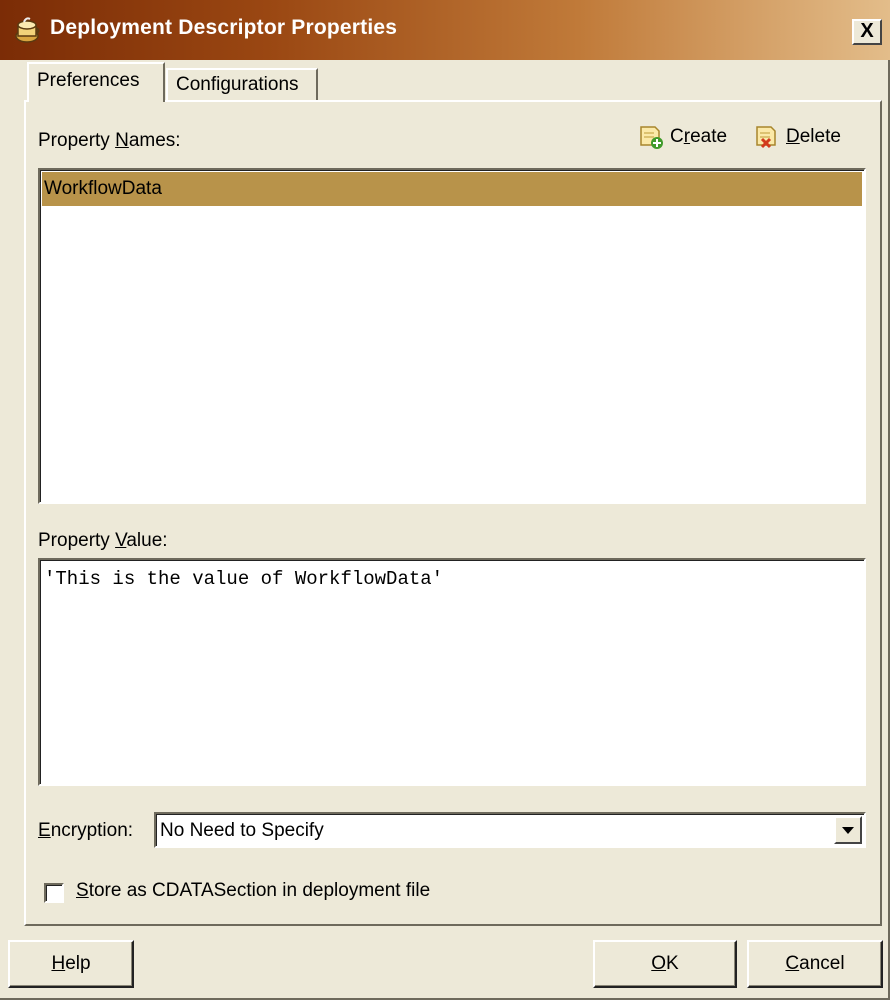 This screenshot has height=1000, width=890. What do you see at coordinates (224, 27) in the screenshot?
I see `window-title: Deployment Descriptor Properties` at bounding box center [224, 27].